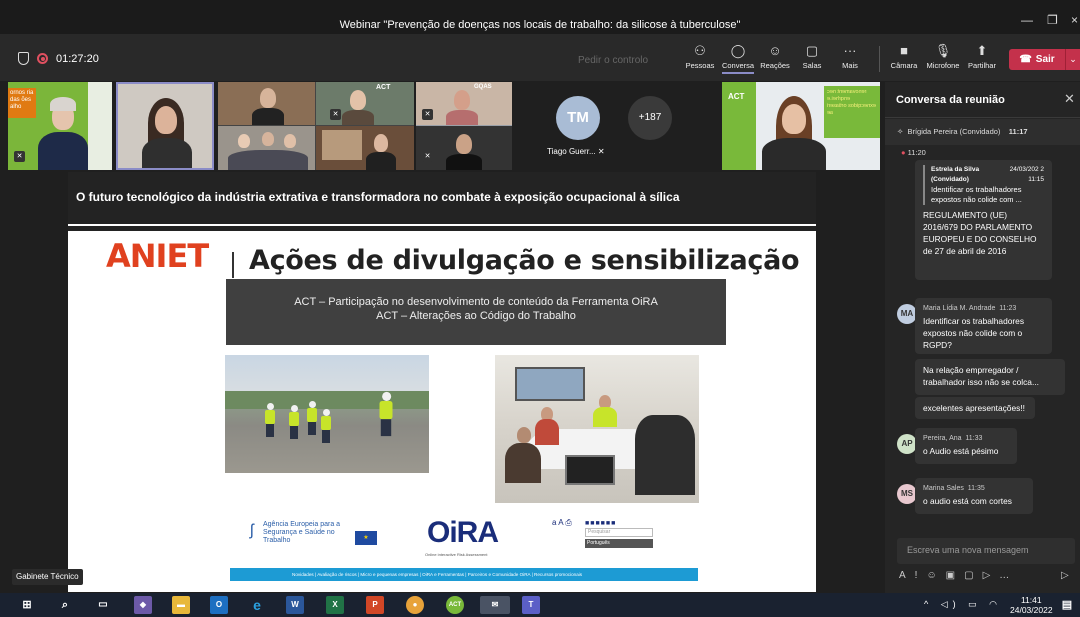 This screenshot has height=617, width=1080. I want to click on windows-start-icon: ⊞, so click(27, 605).